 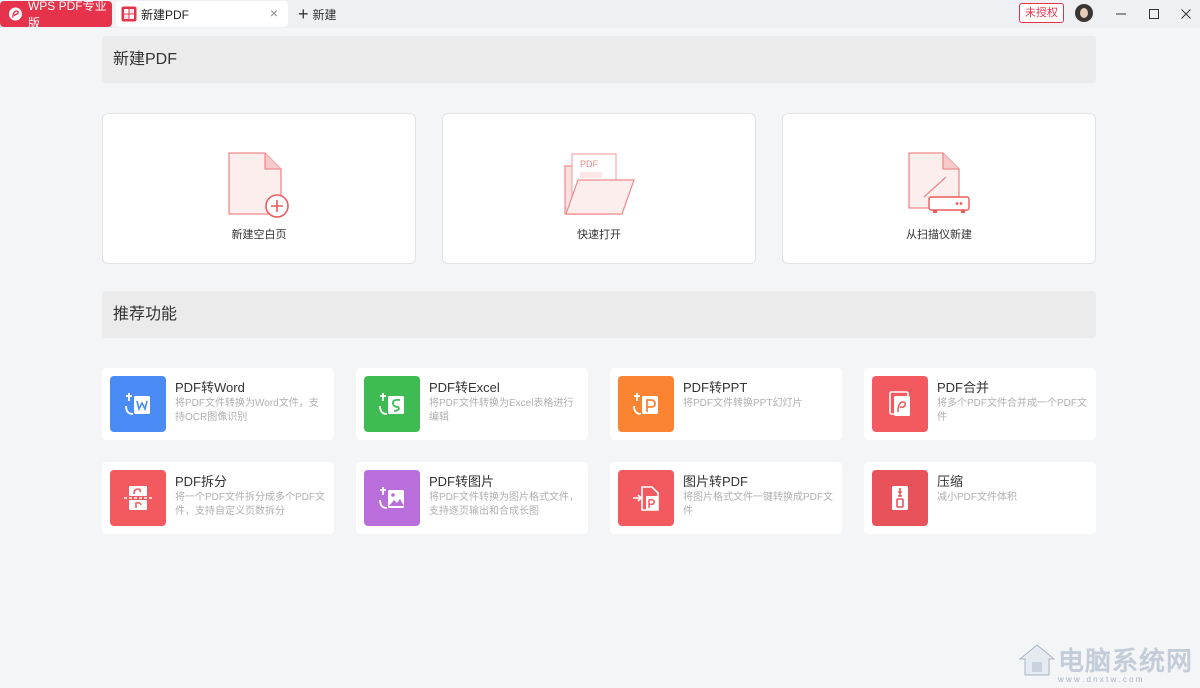 What do you see at coordinates (392, 404) in the screenshot?
I see `pdf-to-excel-icon` at bounding box center [392, 404].